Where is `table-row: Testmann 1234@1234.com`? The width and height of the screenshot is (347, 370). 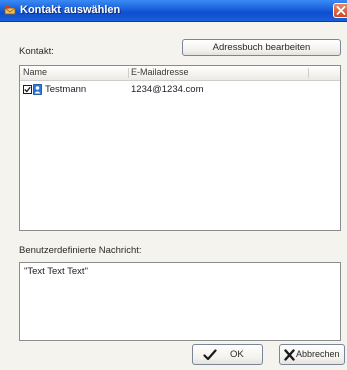 table-row: Testmann 1234@1234.com is located at coordinates (180, 89).